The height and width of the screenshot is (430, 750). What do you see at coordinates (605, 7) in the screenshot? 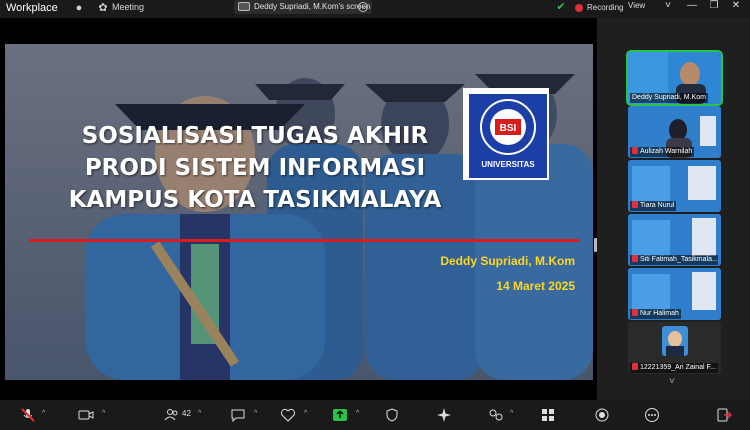
I see `recording-label: Recording` at bounding box center [605, 7].